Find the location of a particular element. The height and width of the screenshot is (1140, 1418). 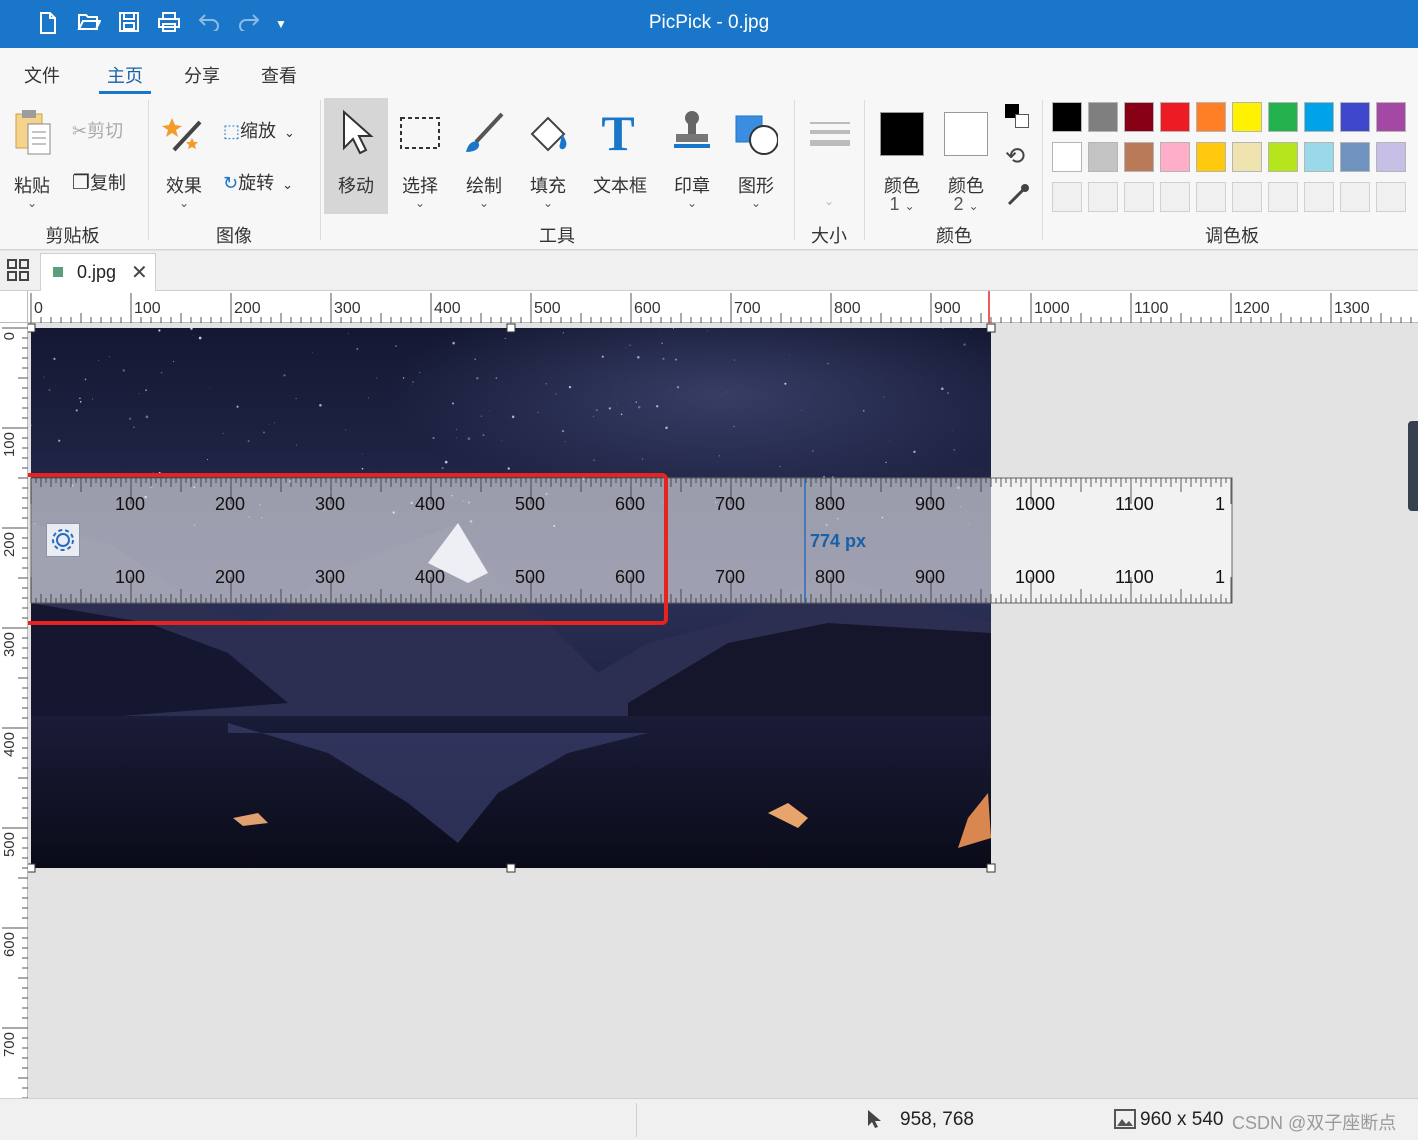

ruler-label: 1100 is located at coordinates (1151, 308).